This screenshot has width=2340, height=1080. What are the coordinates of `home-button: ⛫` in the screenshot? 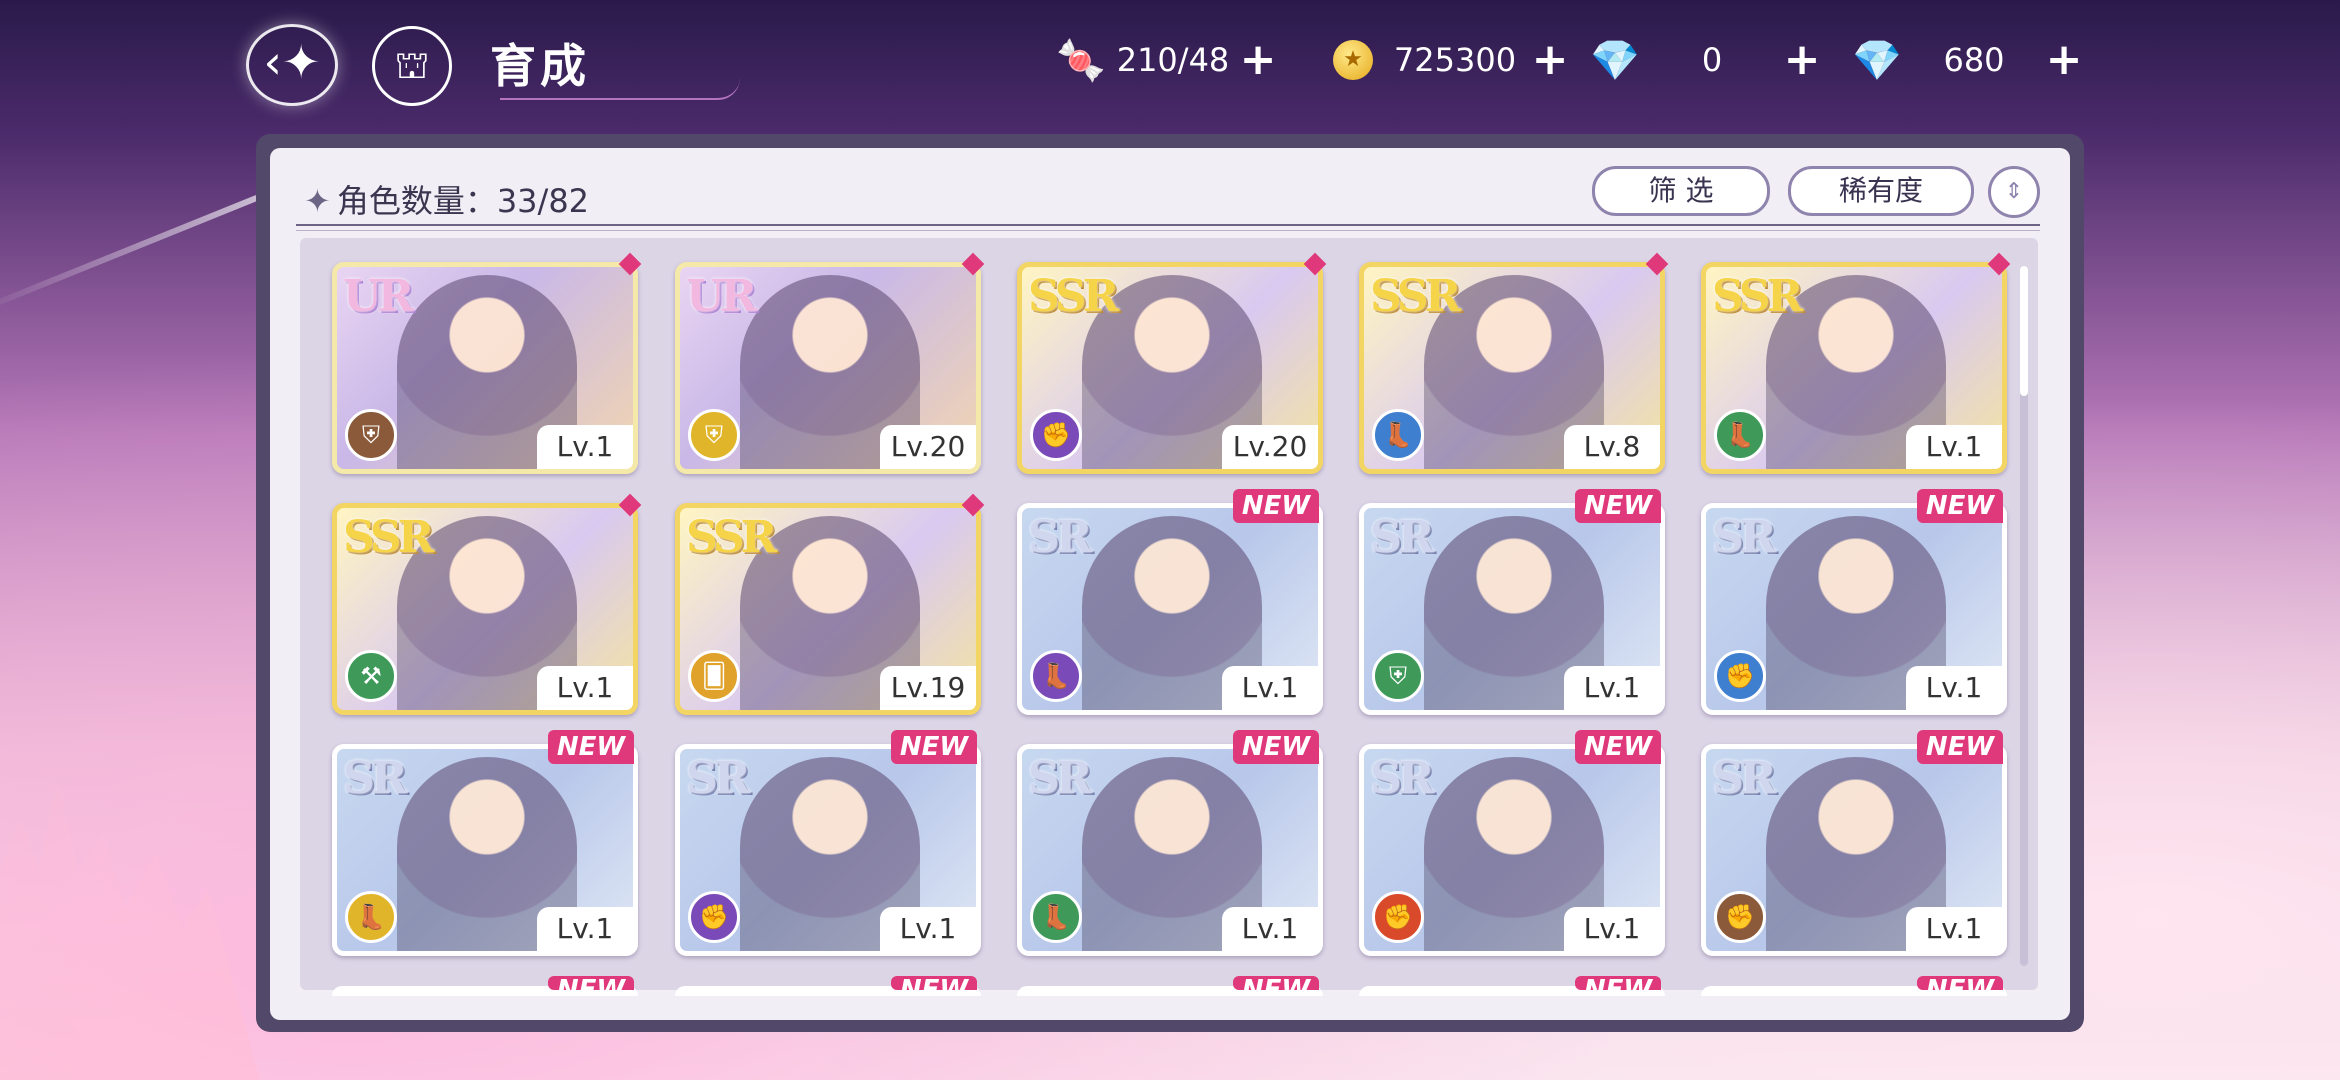 It's located at (412, 66).